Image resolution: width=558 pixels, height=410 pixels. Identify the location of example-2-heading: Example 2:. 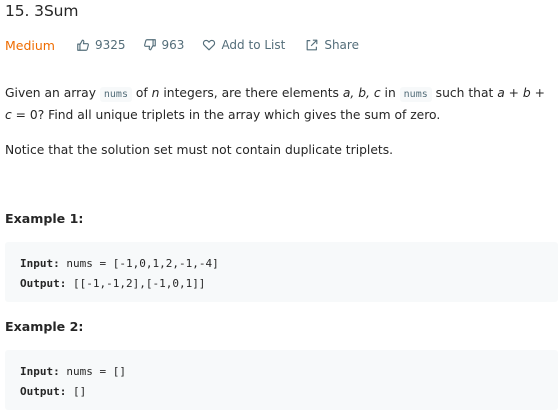
(44, 326).